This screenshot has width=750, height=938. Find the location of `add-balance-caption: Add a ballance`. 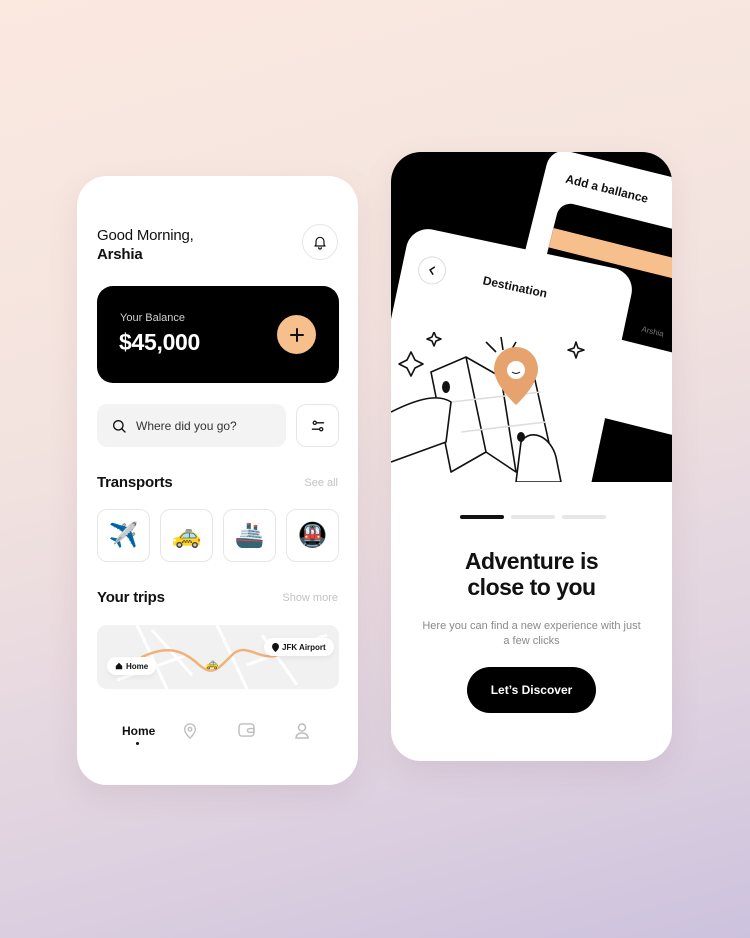

add-balance-caption: Add a ballance is located at coordinates (607, 188).